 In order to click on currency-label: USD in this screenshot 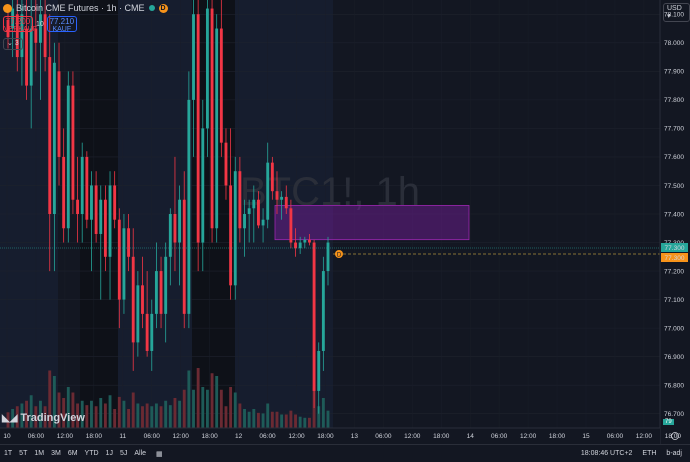, I will do `click(674, 8)`.